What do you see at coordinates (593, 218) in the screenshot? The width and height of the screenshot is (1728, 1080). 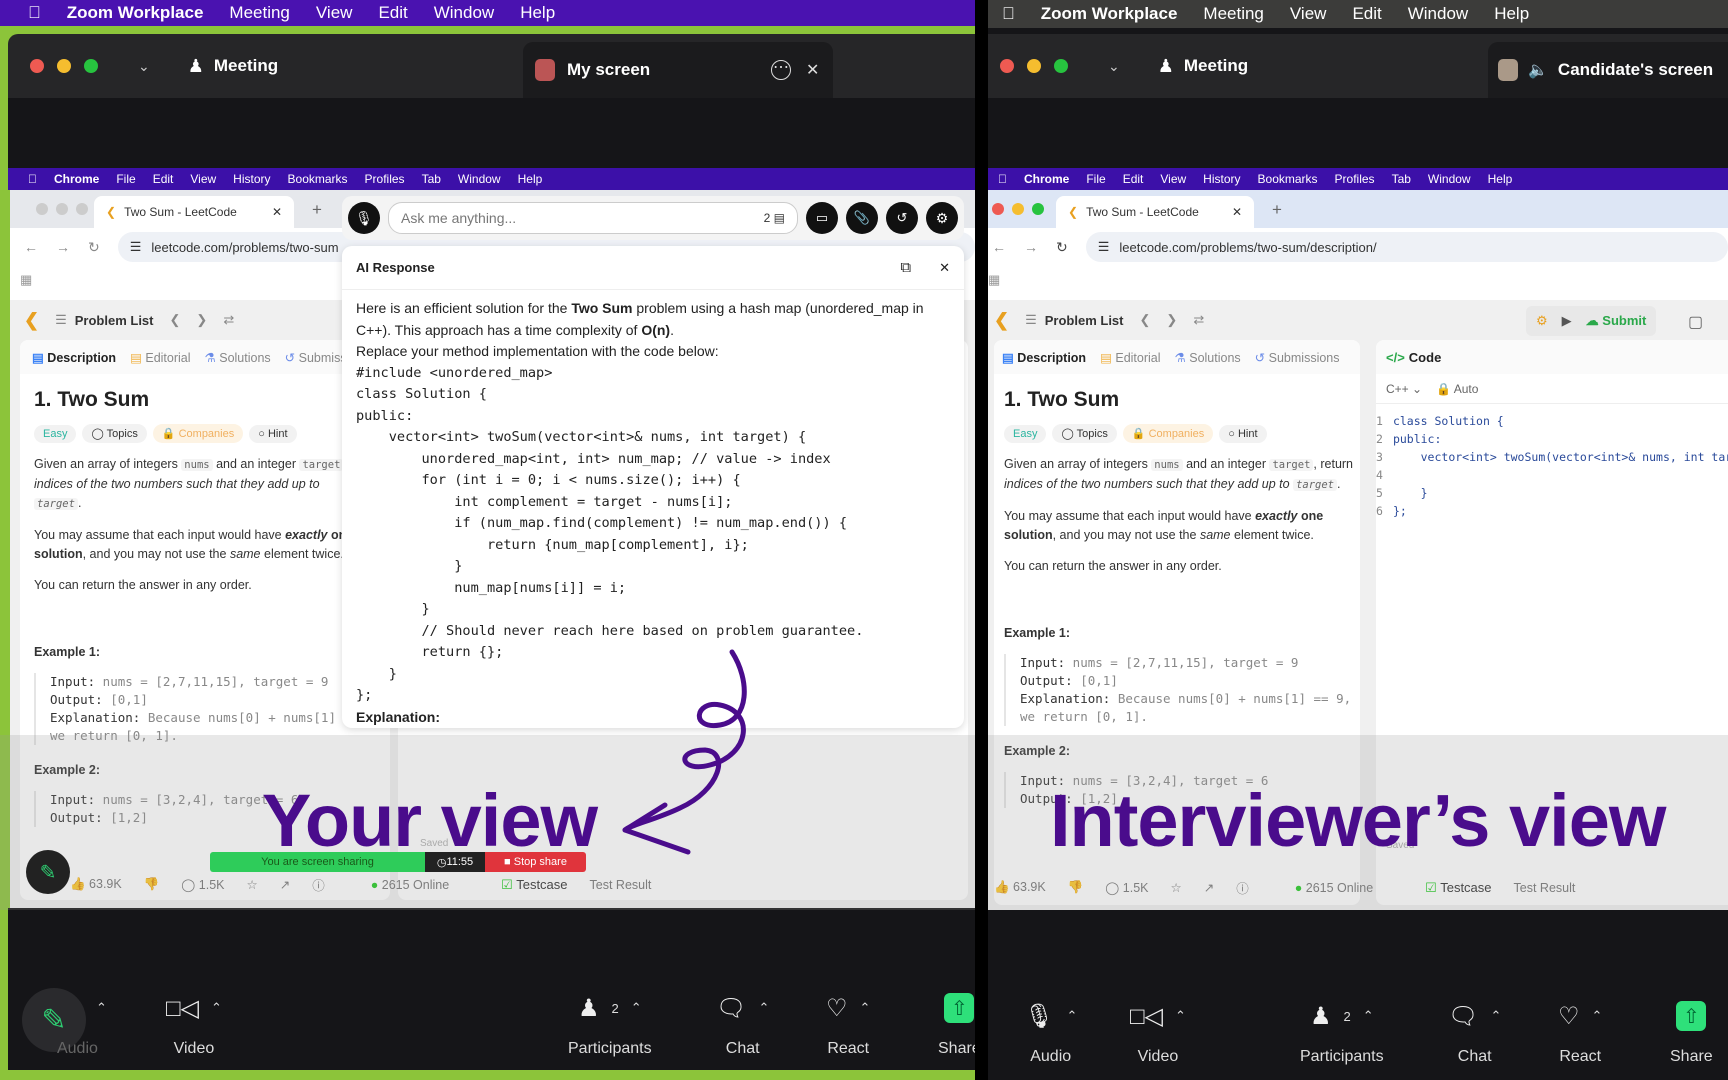 I see `ask-input: Ask me anything... 2 ▤` at bounding box center [593, 218].